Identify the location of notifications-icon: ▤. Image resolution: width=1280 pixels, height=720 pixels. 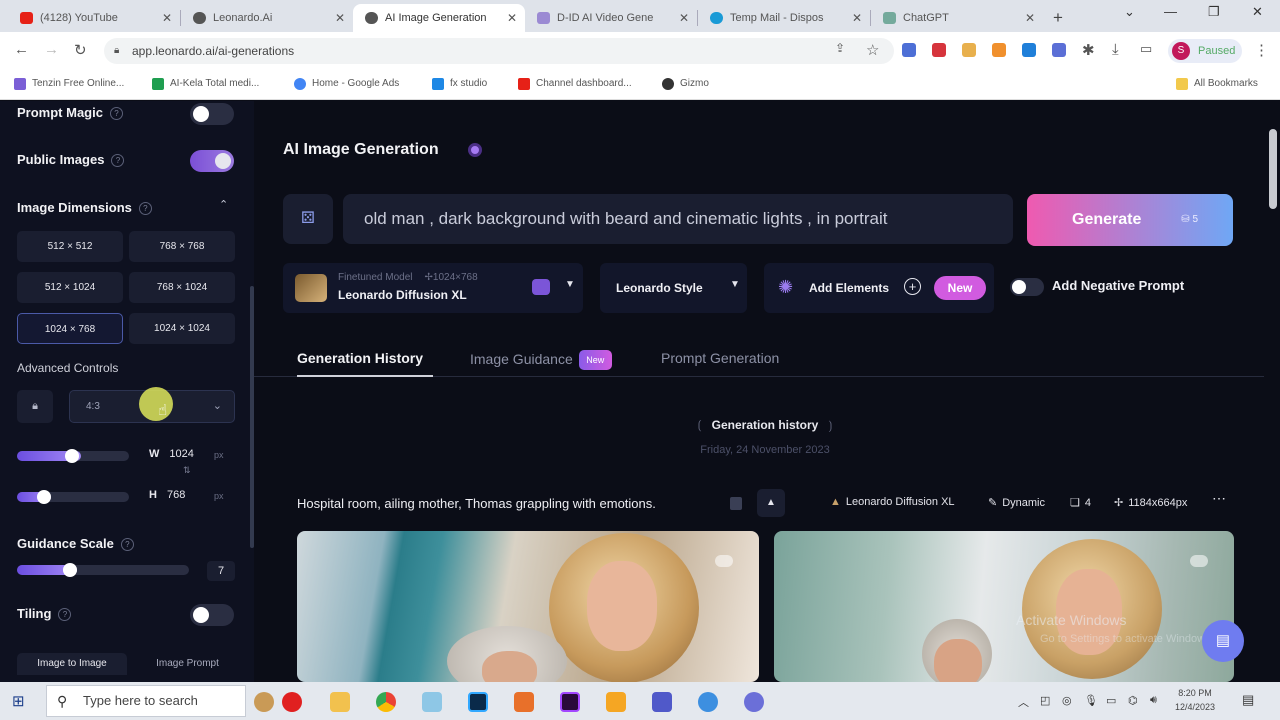
(1248, 700).